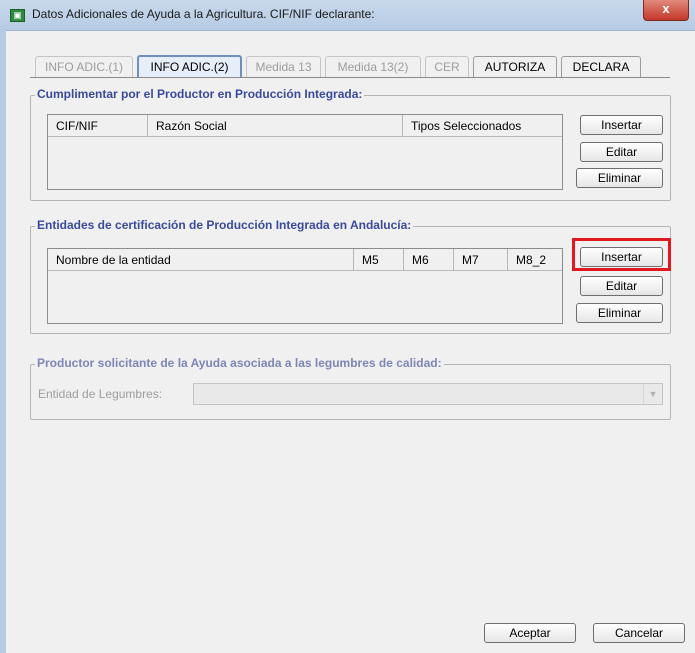  Describe the element at coordinates (621, 257) in the screenshot. I see `insert-entidad-button: Insertar` at that location.